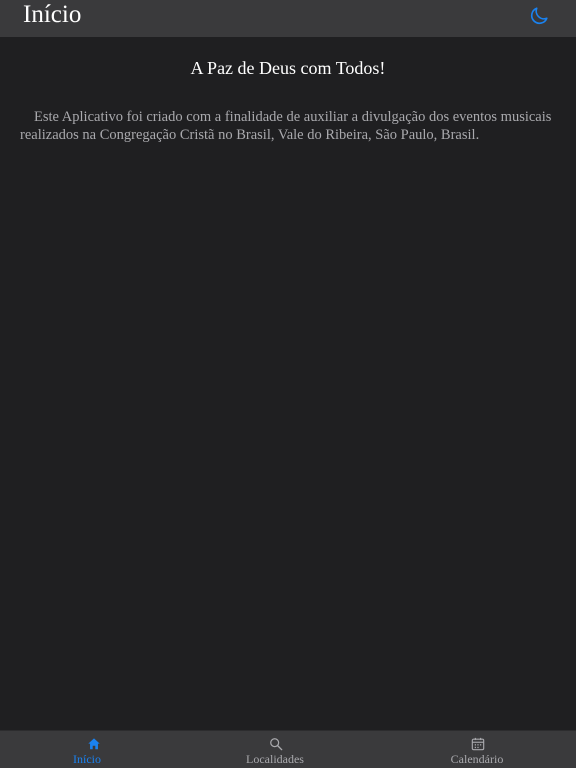 The width and height of the screenshot is (576, 768). What do you see at coordinates (478, 744) in the screenshot?
I see `calendar-icon` at bounding box center [478, 744].